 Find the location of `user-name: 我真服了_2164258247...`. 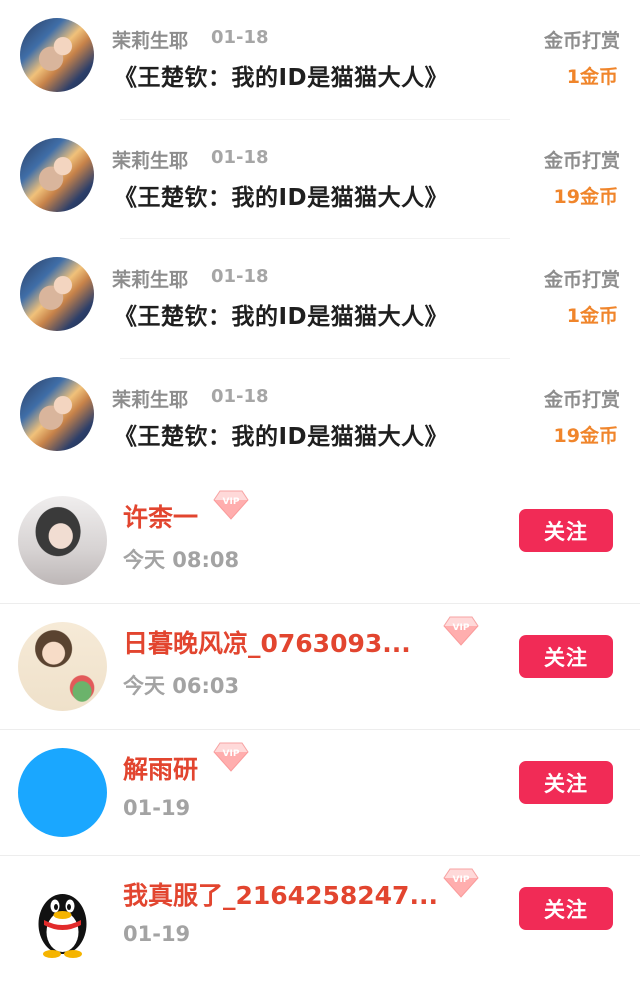

user-name: 我真服了_2164258247... is located at coordinates (280, 894).